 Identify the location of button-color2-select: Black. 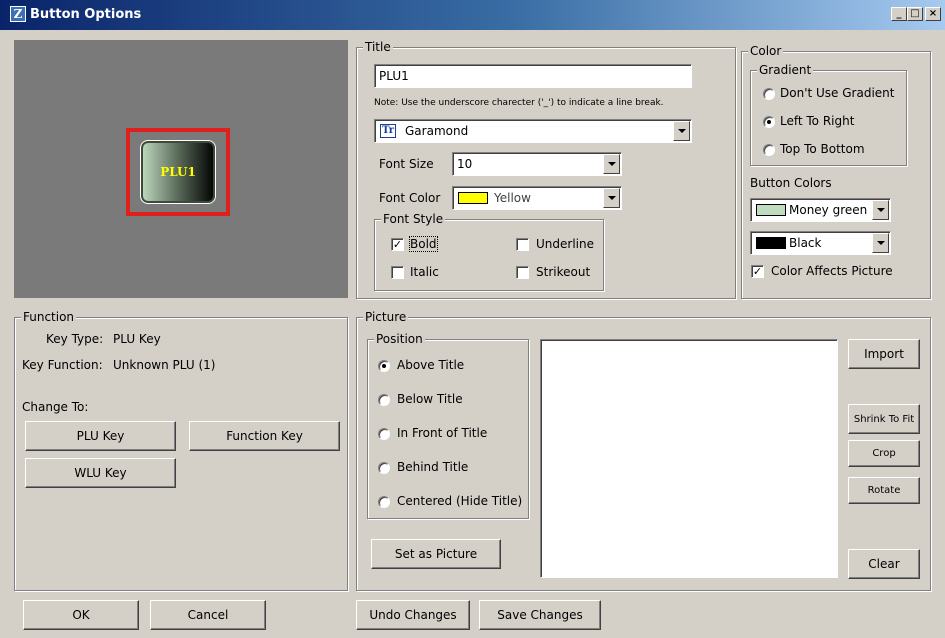
(820, 243).